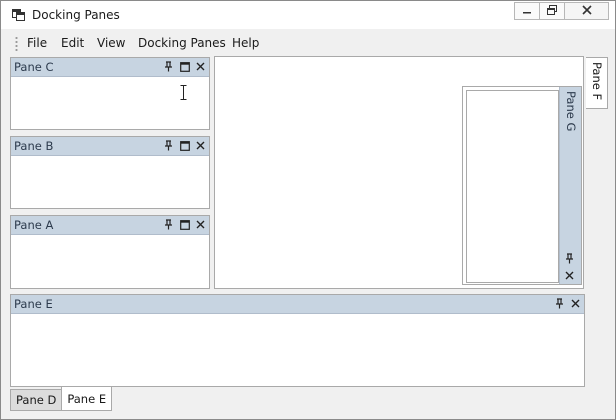  What do you see at coordinates (570, 185) in the screenshot?
I see `pane-g-header: Pane G` at bounding box center [570, 185].